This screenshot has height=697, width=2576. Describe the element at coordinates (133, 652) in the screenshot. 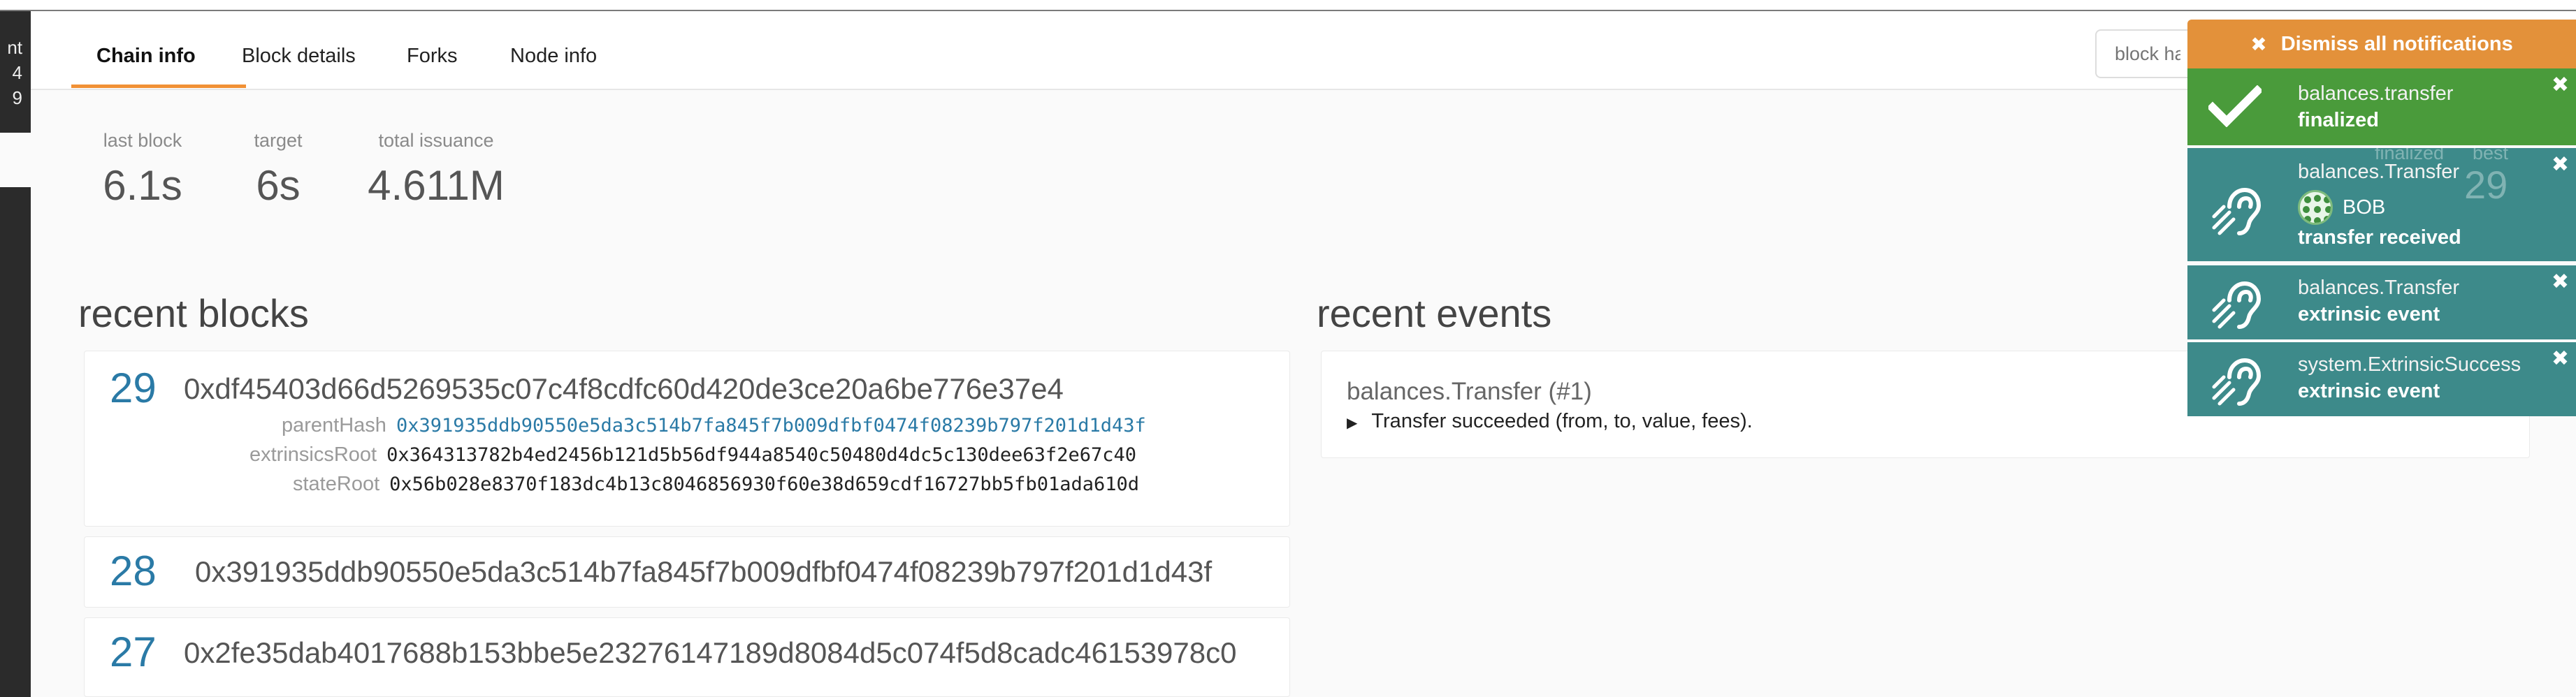

I see `block-number-link: 27` at that location.